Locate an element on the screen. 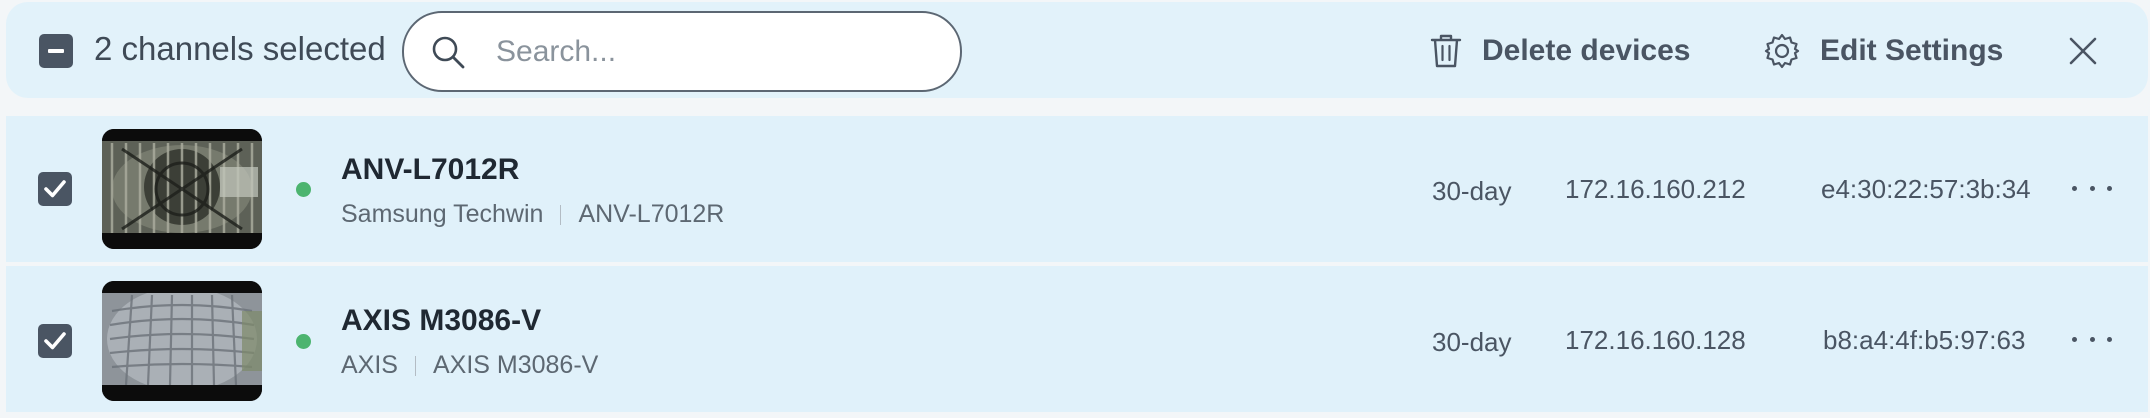 This screenshot has height=418, width=2150. ip-address: 172.16.160.212 is located at coordinates (1655, 189).